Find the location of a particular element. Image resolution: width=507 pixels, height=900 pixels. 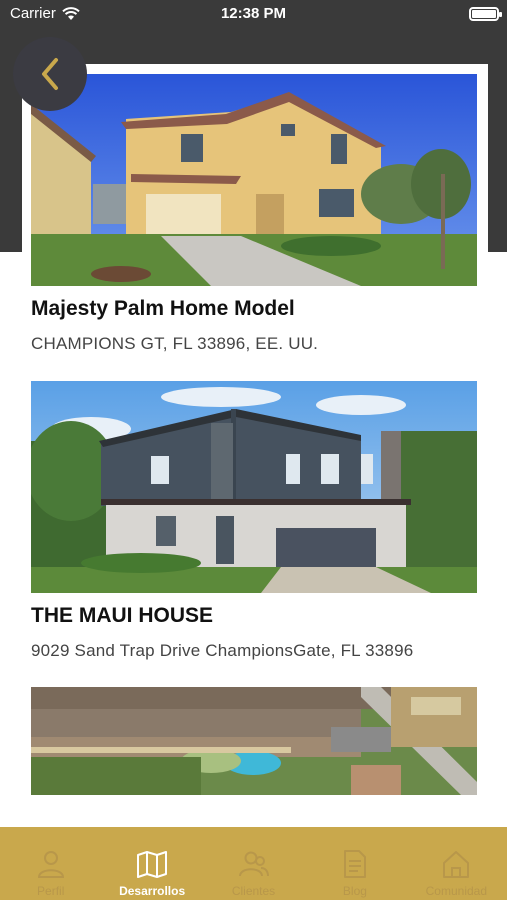

status-bar: Carrier 12:38 PM is located at coordinates (253, 14).